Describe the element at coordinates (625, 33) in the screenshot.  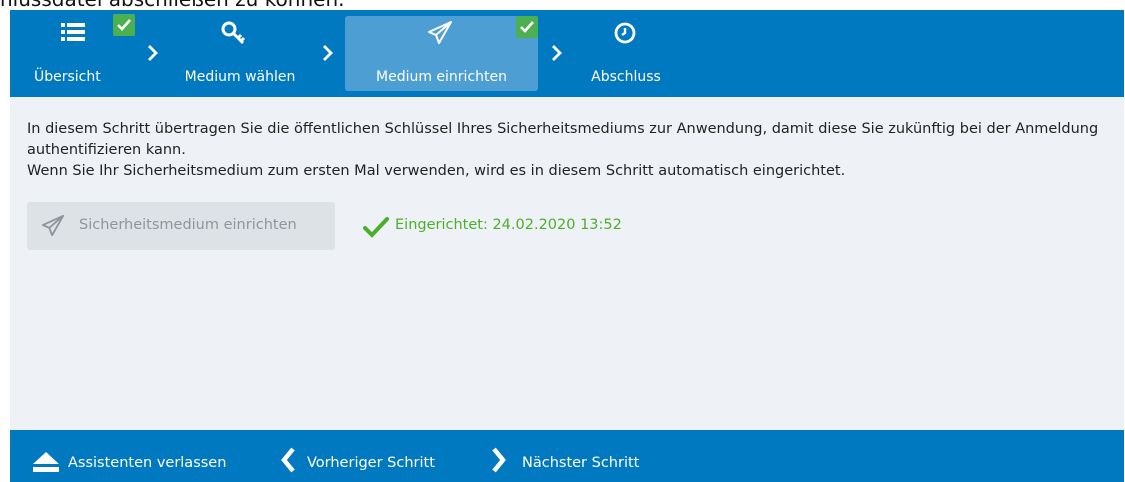
I see `clock-icon` at that location.